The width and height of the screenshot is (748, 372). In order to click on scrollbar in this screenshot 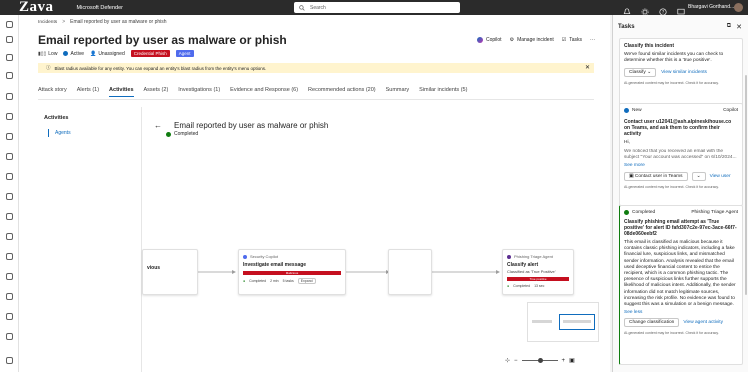, I will do `click(746, 185)`.